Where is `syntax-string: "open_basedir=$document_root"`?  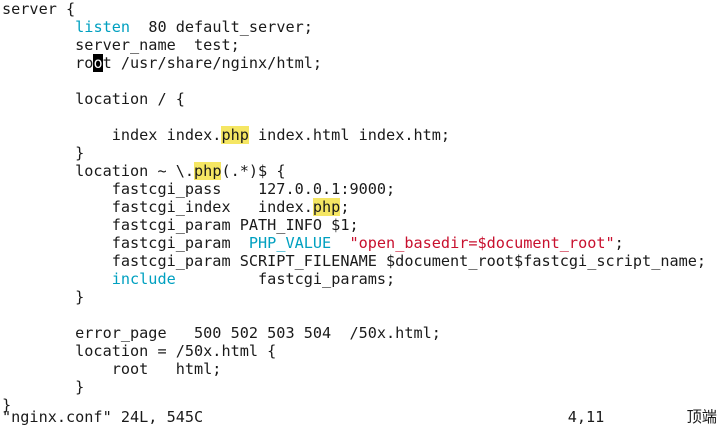 syntax-string: "open_basedir=$document_root" is located at coordinates (482, 243).